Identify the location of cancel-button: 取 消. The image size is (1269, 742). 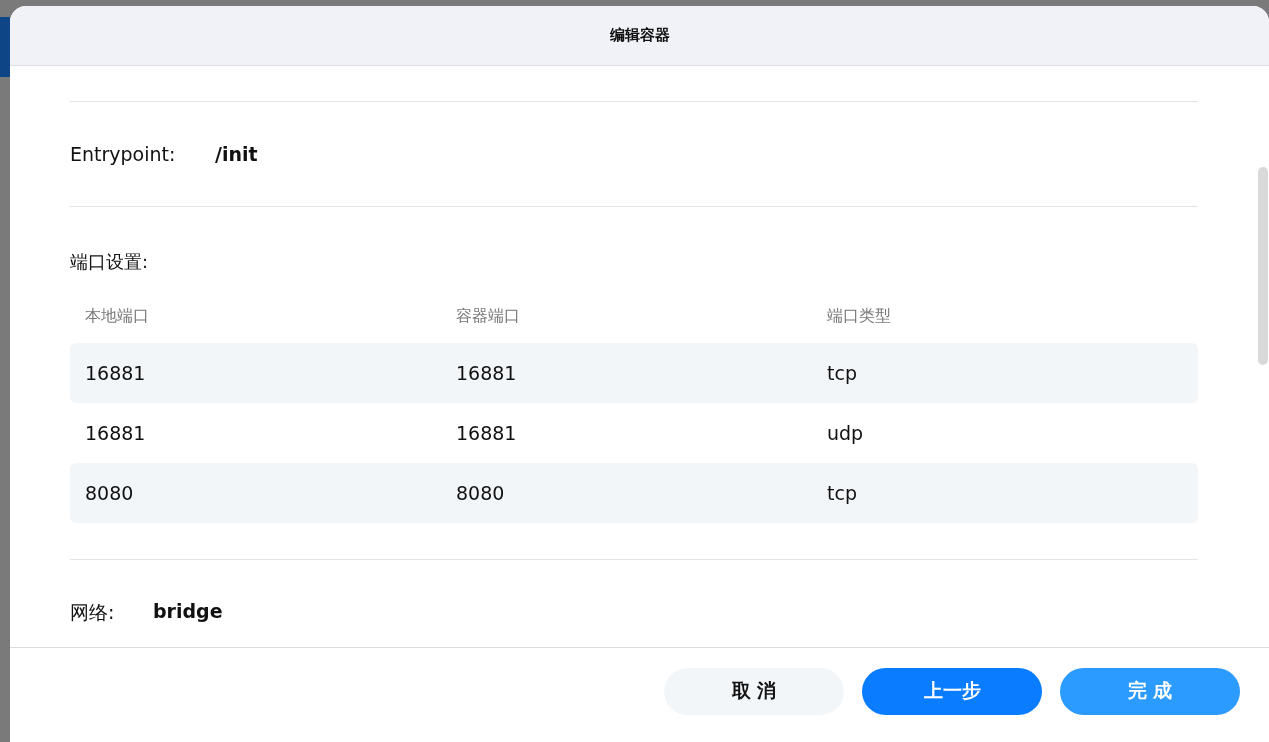
(754, 691).